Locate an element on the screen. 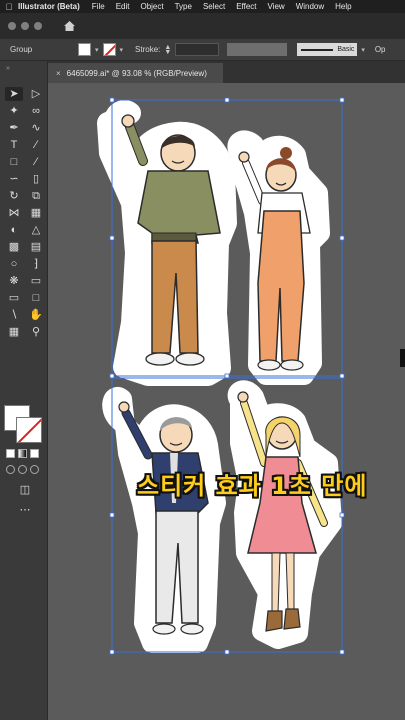 The image size is (405, 720). menu-edit: Edit is located at coordinates (123, 6).